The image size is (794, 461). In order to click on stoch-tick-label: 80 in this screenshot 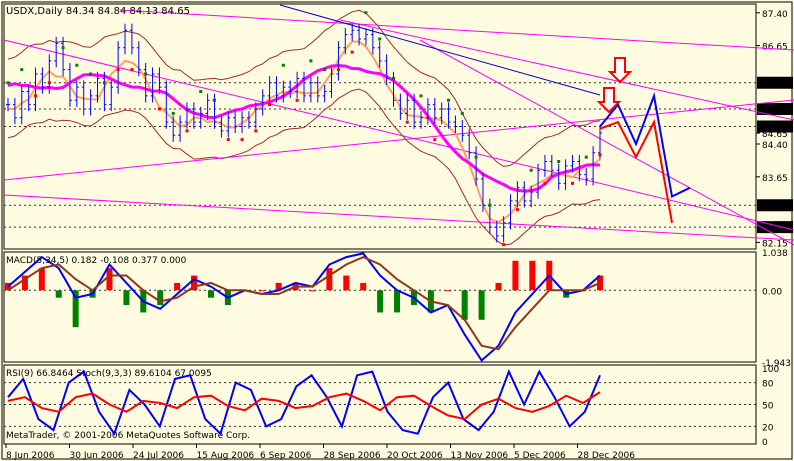, I will do `click(768, 385)`.